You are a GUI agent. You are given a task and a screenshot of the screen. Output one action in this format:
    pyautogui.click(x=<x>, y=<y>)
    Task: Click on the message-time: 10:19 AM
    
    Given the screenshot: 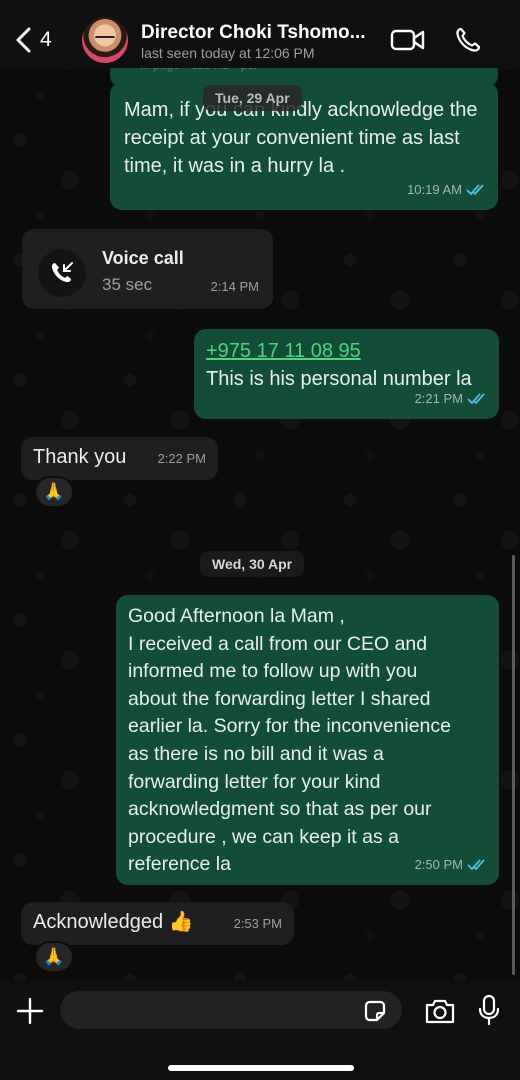 What is the action you would take?
    pyautogui.click(x=434, y=189)
    